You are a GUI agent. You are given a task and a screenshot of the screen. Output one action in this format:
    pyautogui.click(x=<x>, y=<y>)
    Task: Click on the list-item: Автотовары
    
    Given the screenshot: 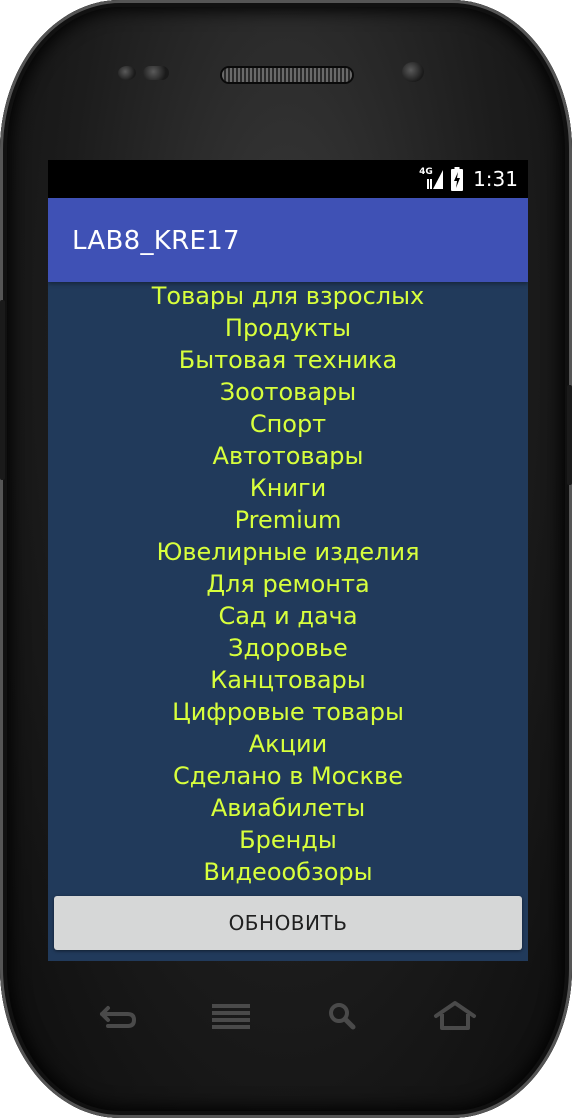 What is the action you would take?
    pyautogui.click(x=288, y=456)
    